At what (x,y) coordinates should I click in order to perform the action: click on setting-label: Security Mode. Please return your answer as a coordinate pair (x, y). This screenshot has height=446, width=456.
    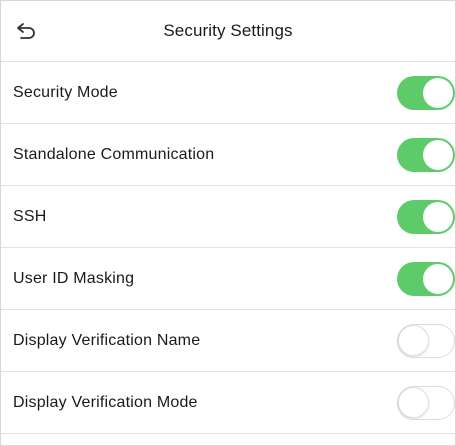
    Looking at the image, I should click on (65, 92).